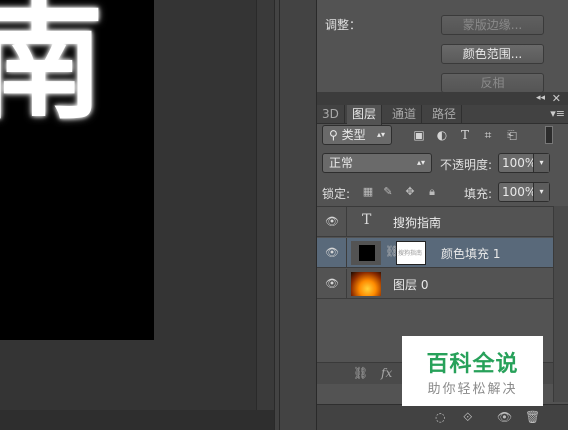 Image resolution: width=568 pixels, height=430 pixels. What do you see at coordinates (368, 192) in the screenshot?
I see `lock-transparent-icon: ▦` at bounding box center [368, 192].